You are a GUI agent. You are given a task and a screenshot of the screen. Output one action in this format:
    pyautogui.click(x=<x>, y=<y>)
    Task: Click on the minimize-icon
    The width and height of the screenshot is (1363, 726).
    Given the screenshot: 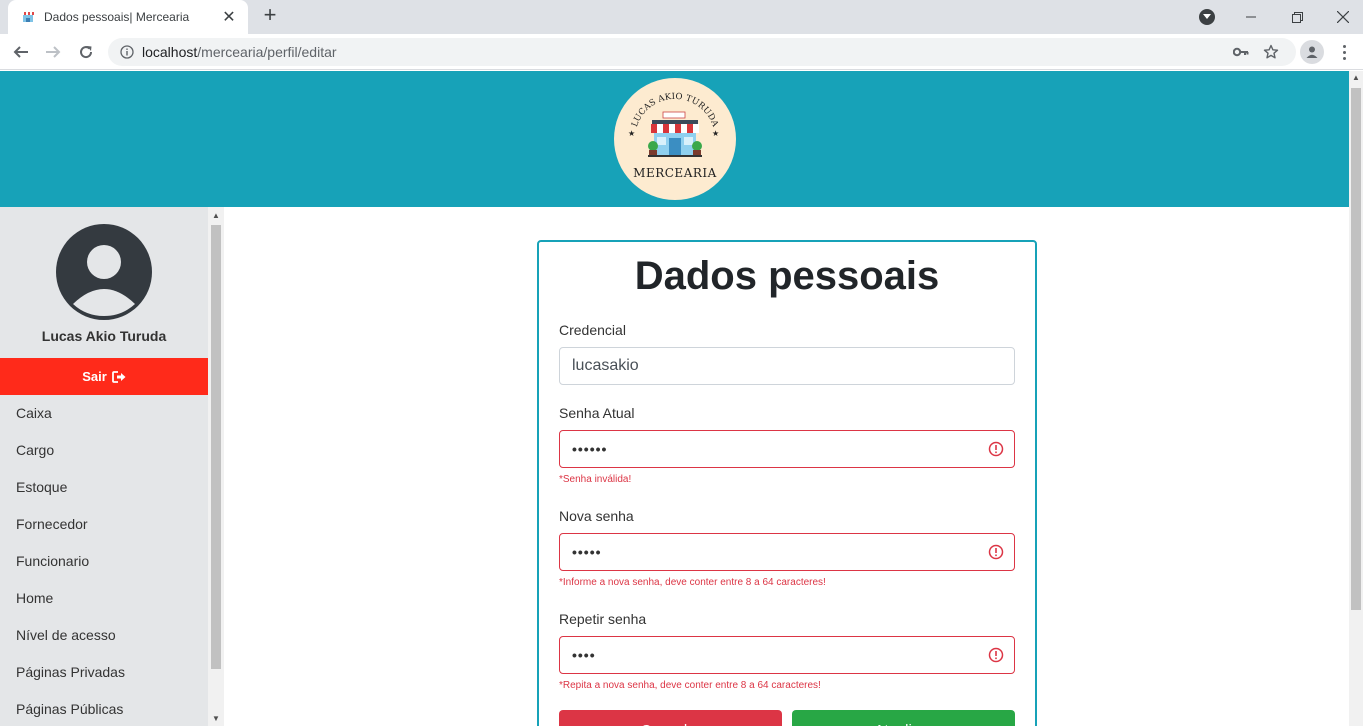 What is the action you would take?
    pyautogui.click(x=1251, y=17)
    